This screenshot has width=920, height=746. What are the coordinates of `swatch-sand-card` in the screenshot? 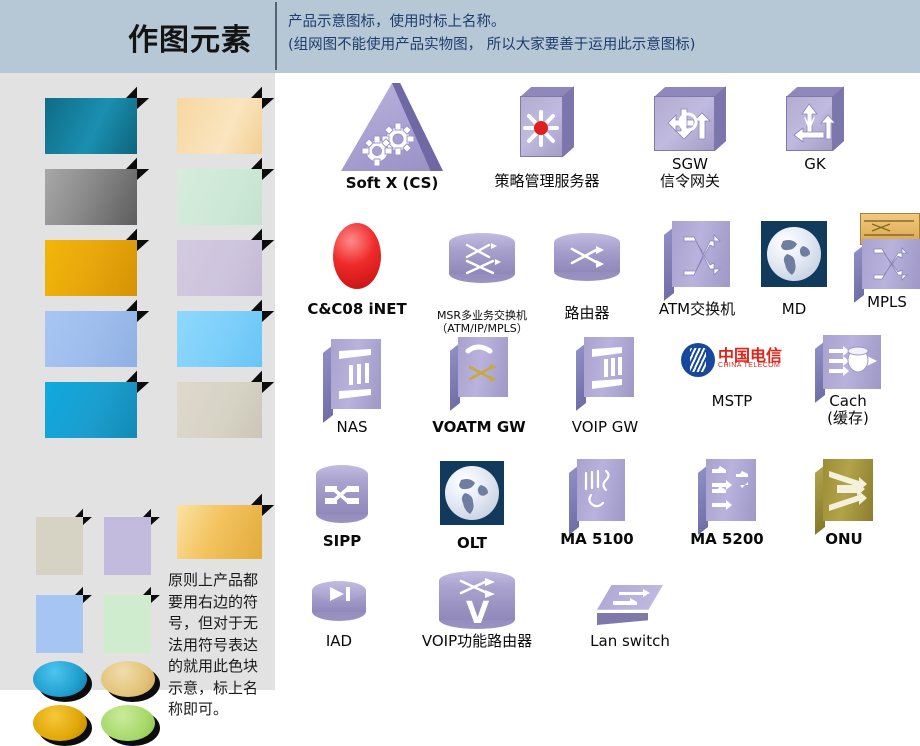 It's located at (64, 541).